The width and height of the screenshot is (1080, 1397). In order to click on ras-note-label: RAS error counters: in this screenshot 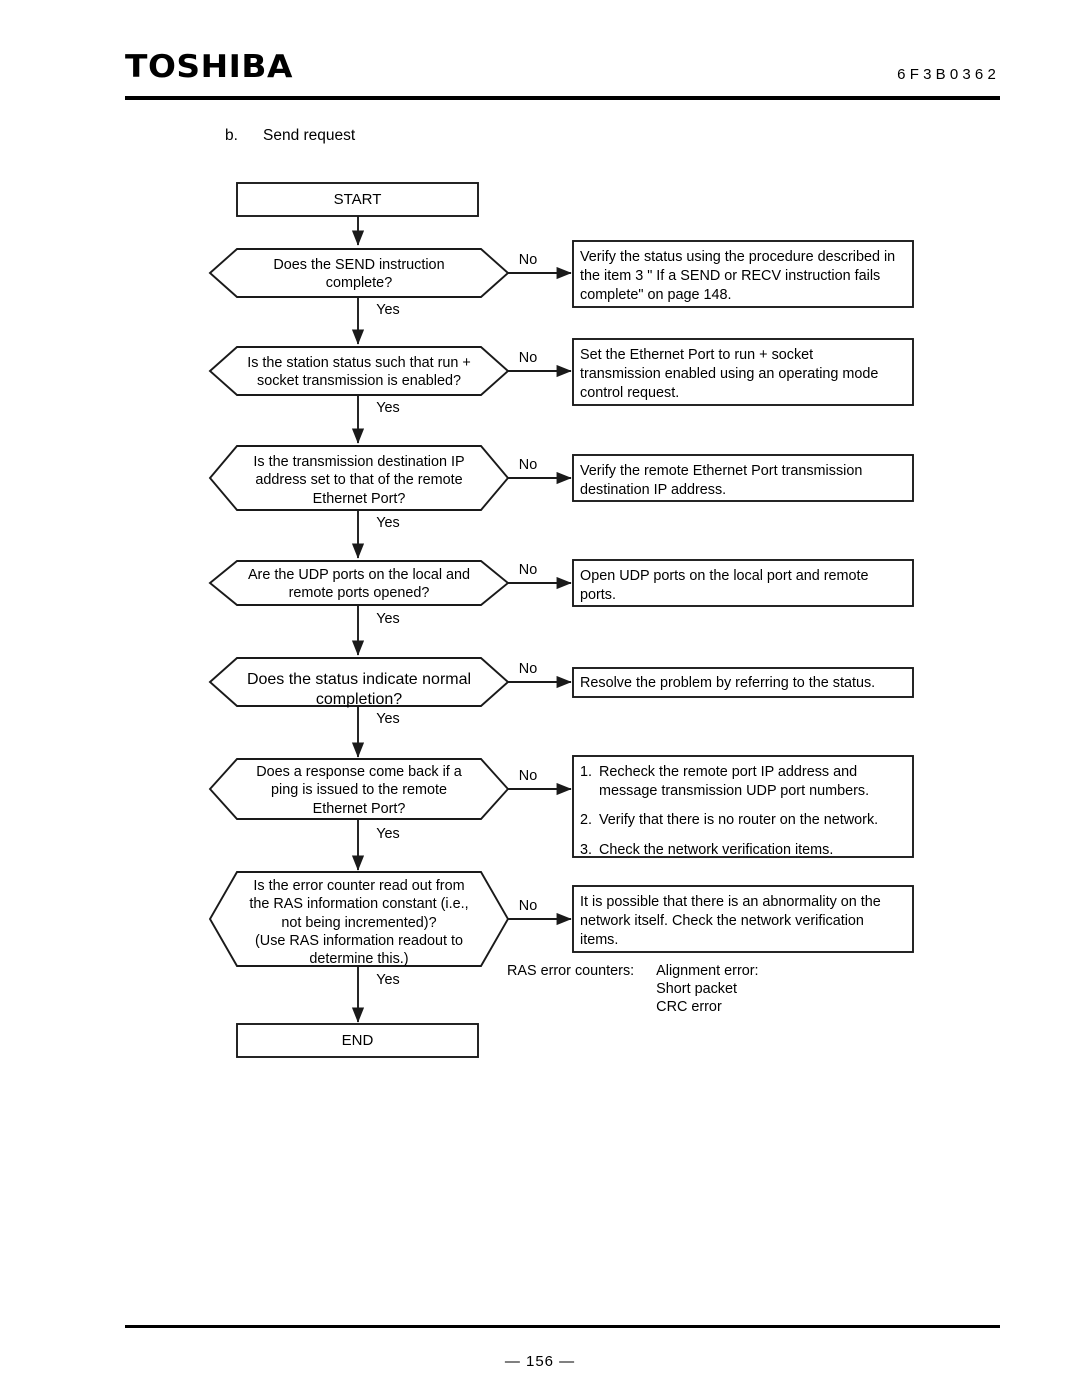, I will do `click(571, 971)`.